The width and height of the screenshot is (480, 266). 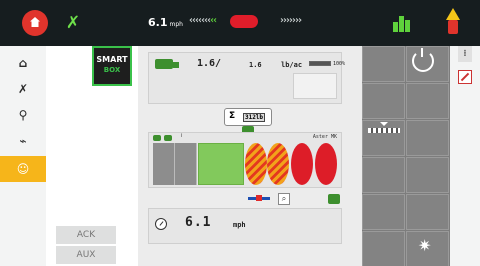 What do you see at coordinates (182, 136) in the screenshot?
I see `boom-marker: i` at bounding box center [182, 136].